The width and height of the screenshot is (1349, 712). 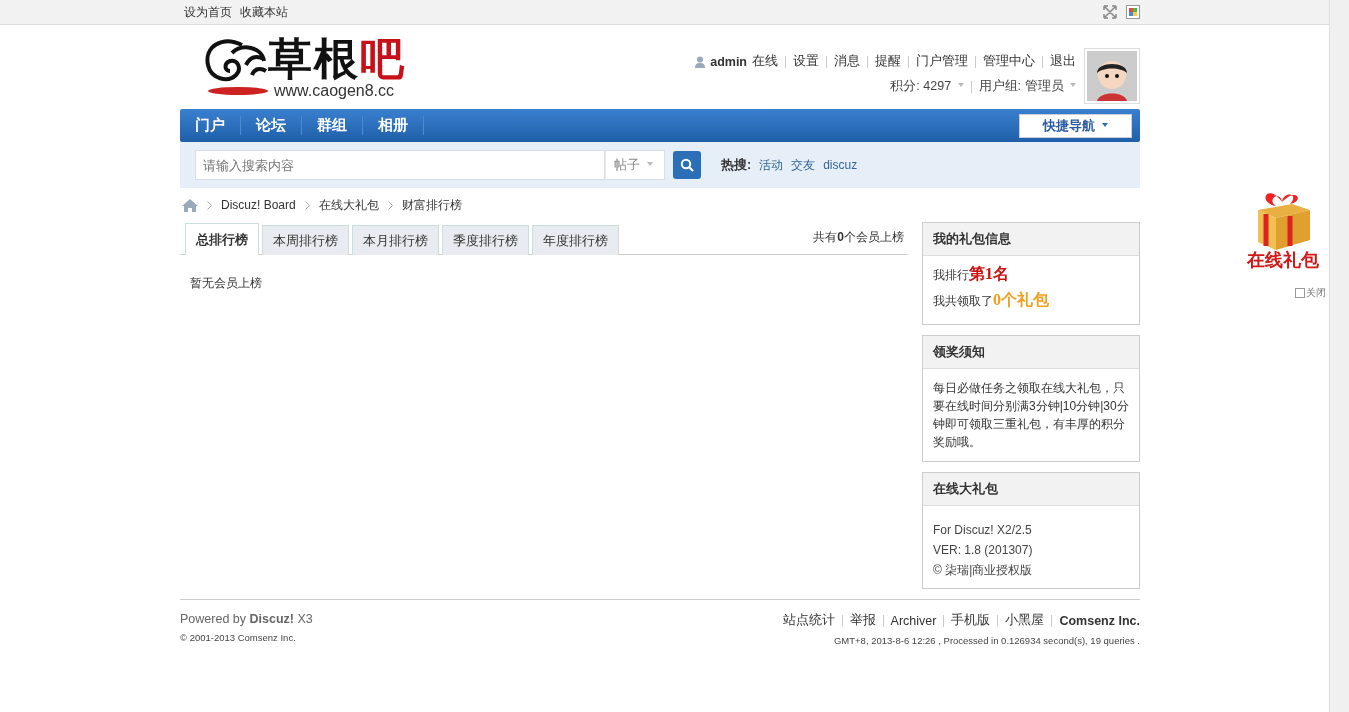 What do you see at coordinates (208, 12) in the screenshot?
I see `top-link: 设为首页` at bounding box center [208, 12].